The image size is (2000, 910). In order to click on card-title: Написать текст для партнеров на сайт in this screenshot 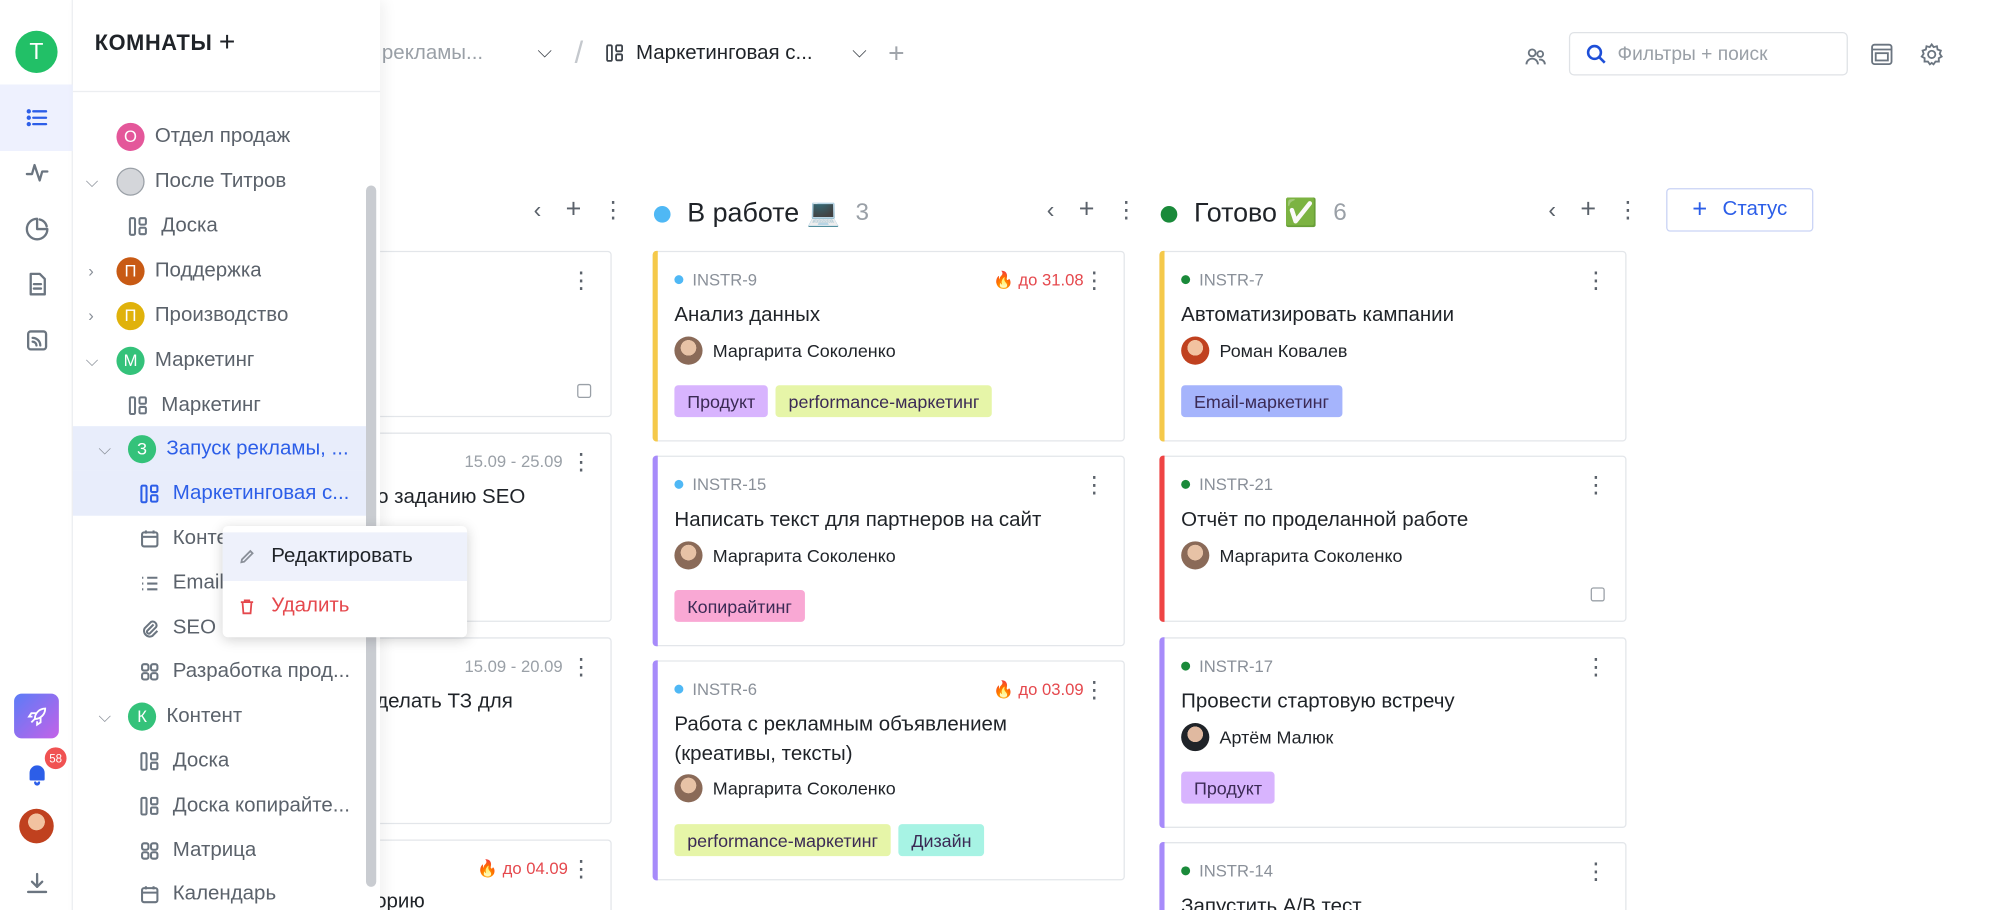, I will do `click(858, 520)`.